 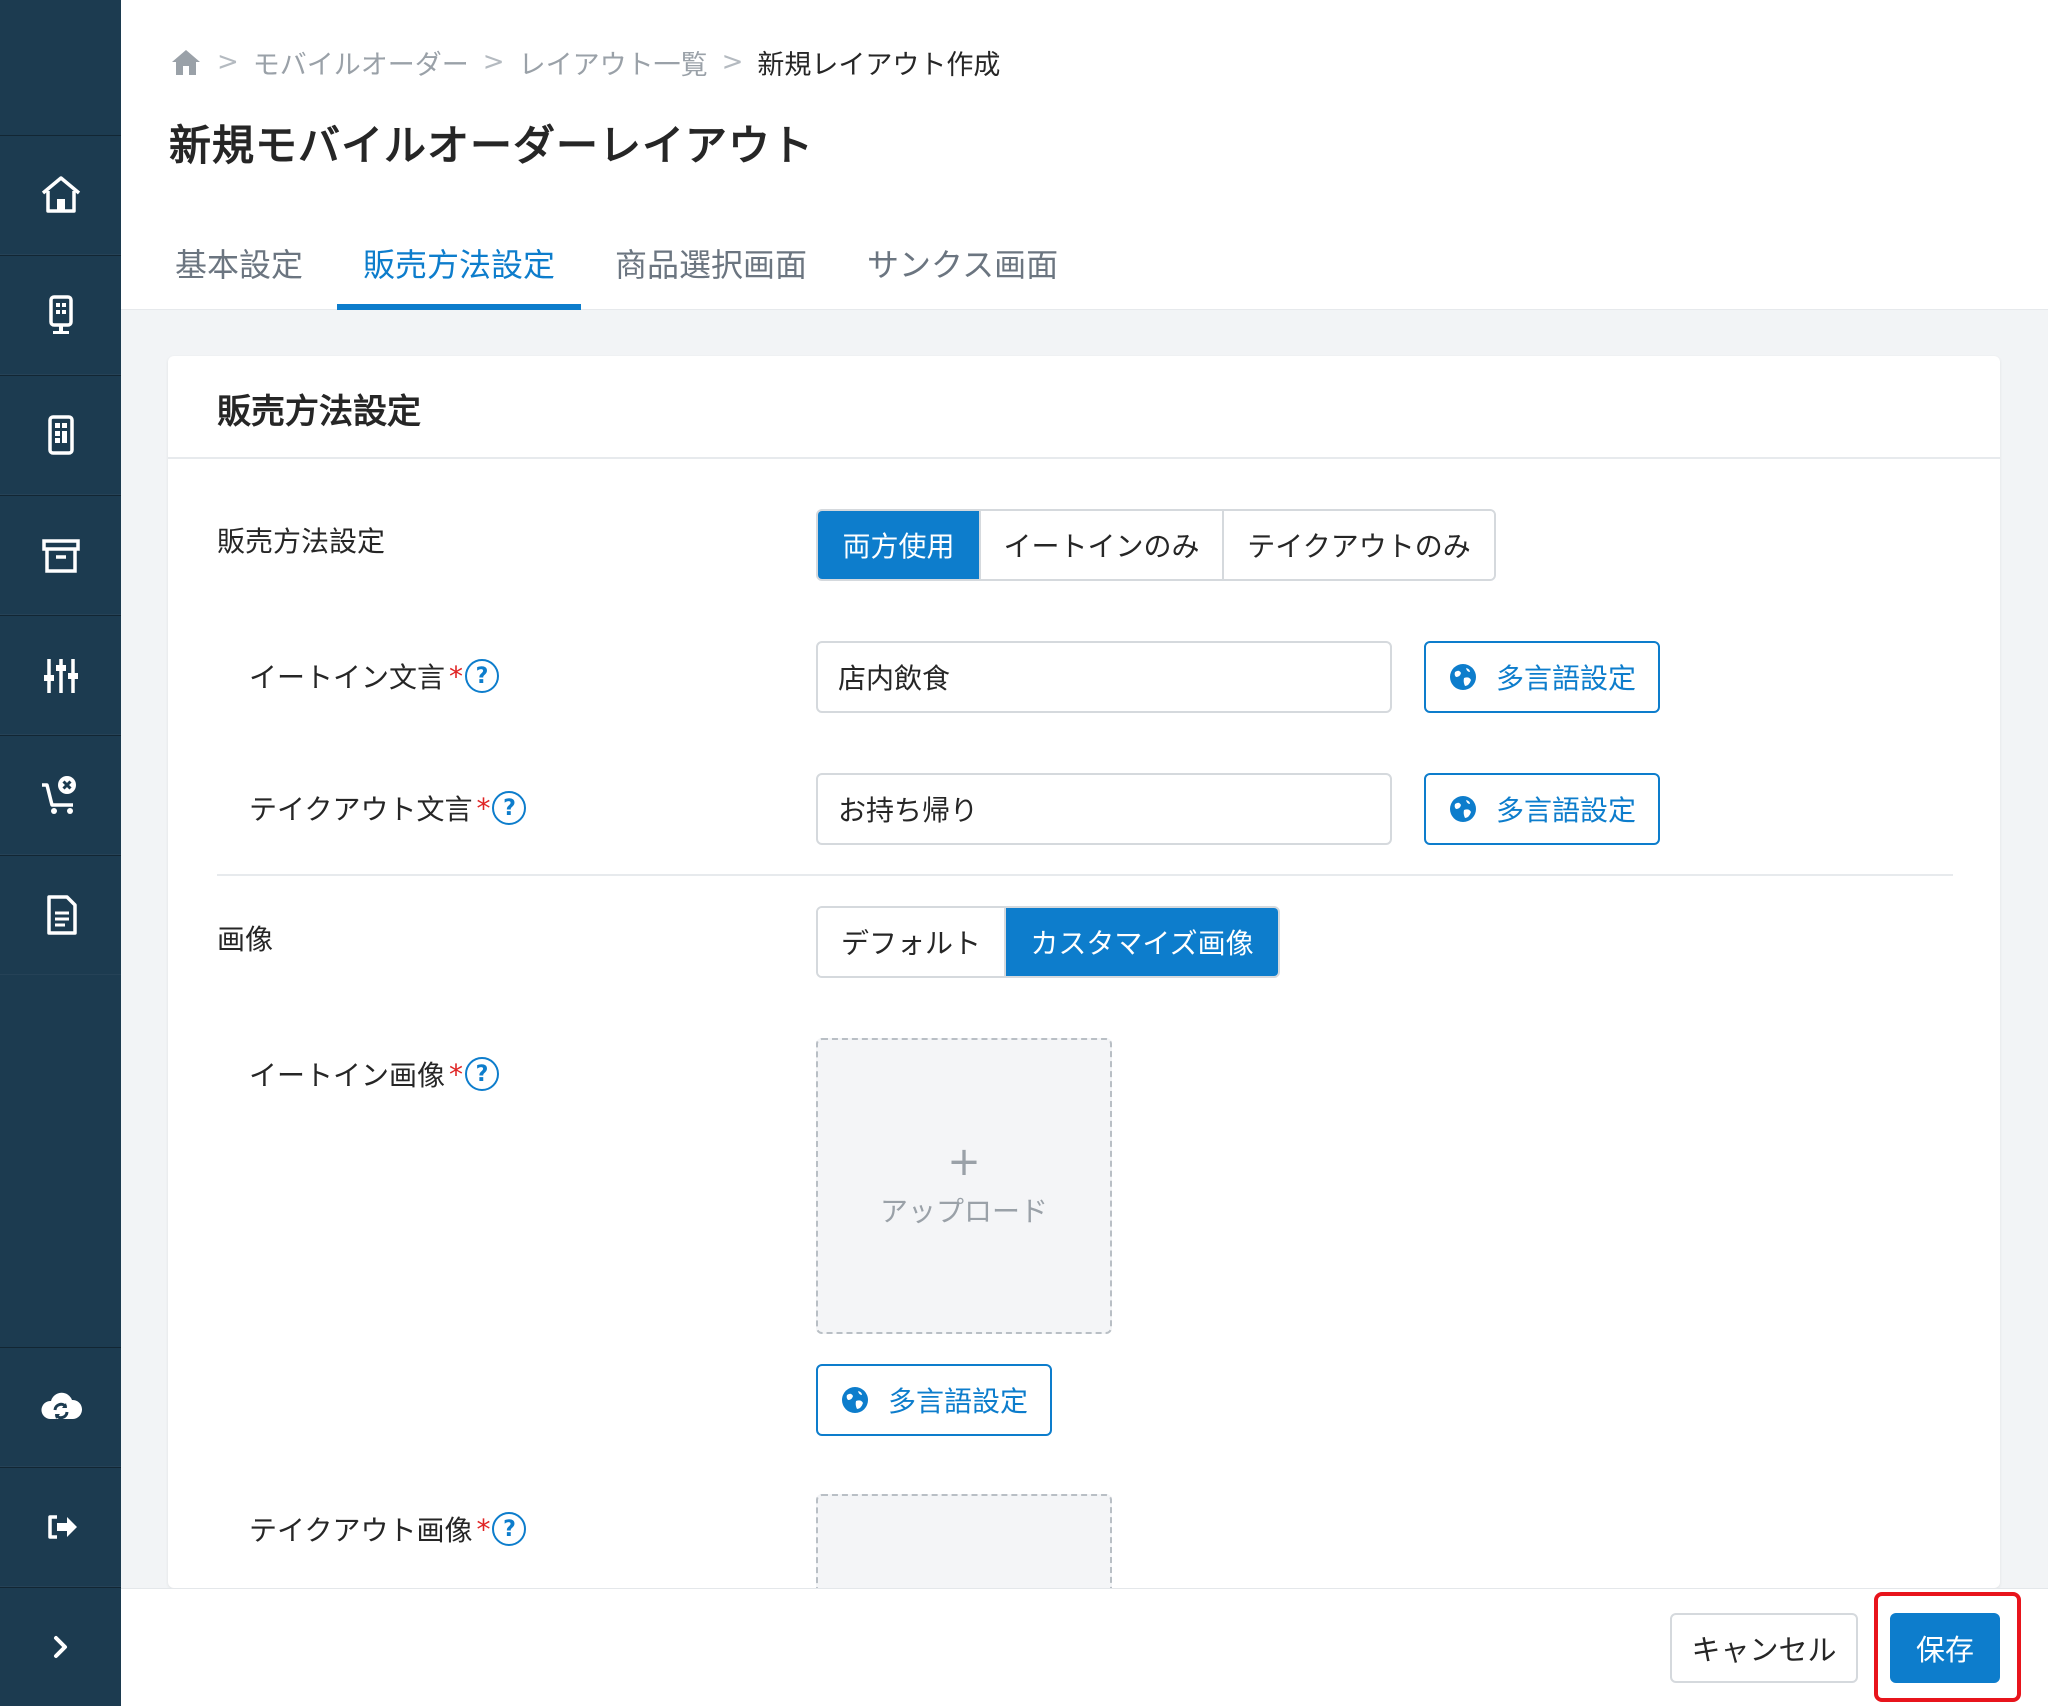 I want to click on sidebar-item-cart, so click(x=60, y=795).